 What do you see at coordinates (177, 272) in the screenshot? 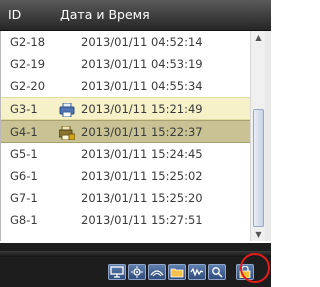
I see `folder-icon` at bounding box center [177, 272].